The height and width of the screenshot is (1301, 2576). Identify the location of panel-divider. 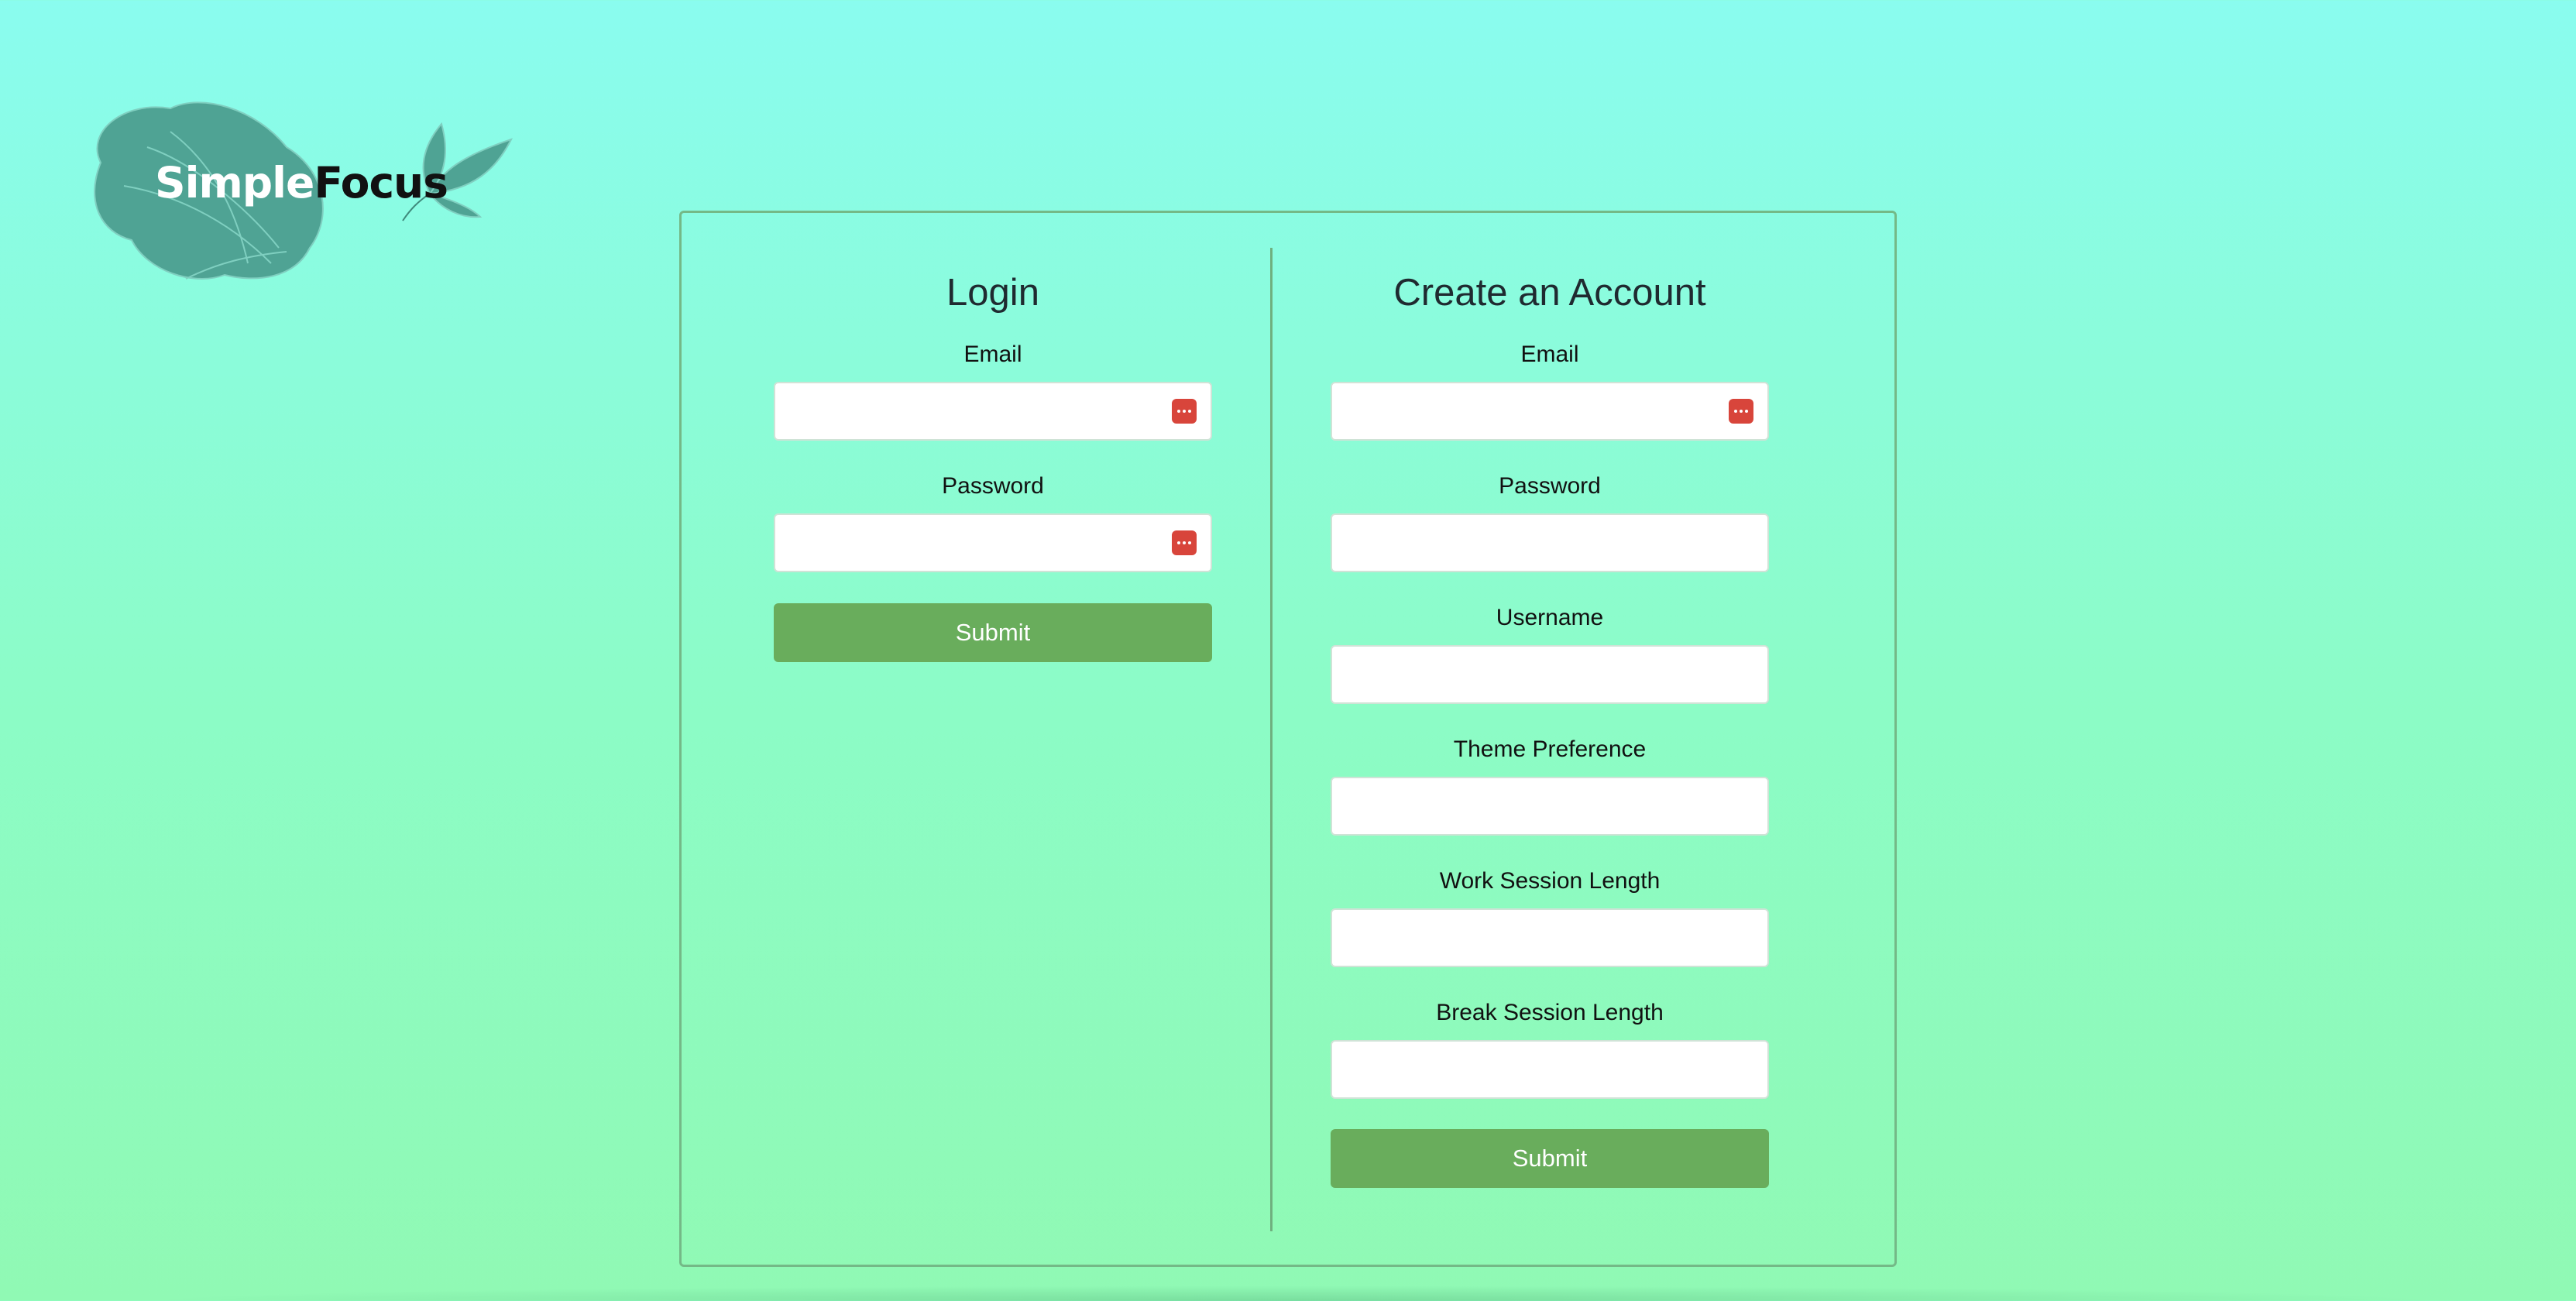
(1271, 739).